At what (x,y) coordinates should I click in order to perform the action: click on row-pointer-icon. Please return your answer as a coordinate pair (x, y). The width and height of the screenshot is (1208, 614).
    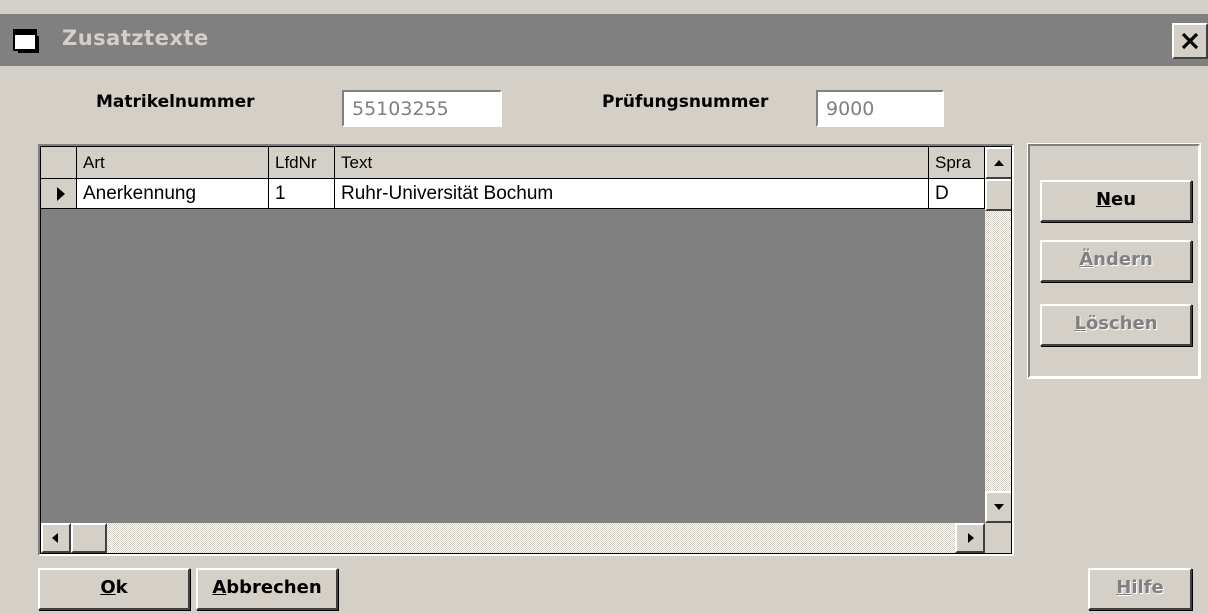
    Looking at the image, I should click on (61, 194).